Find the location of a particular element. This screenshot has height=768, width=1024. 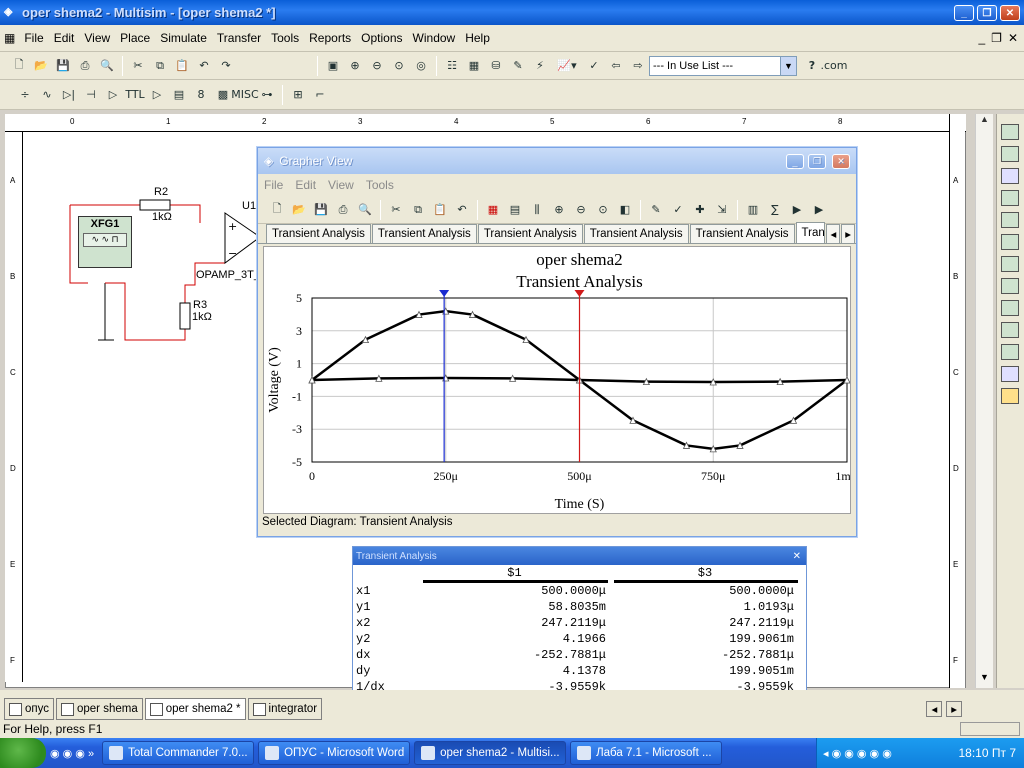

bode-plotter-icon is located at coordinates (1010, 242).